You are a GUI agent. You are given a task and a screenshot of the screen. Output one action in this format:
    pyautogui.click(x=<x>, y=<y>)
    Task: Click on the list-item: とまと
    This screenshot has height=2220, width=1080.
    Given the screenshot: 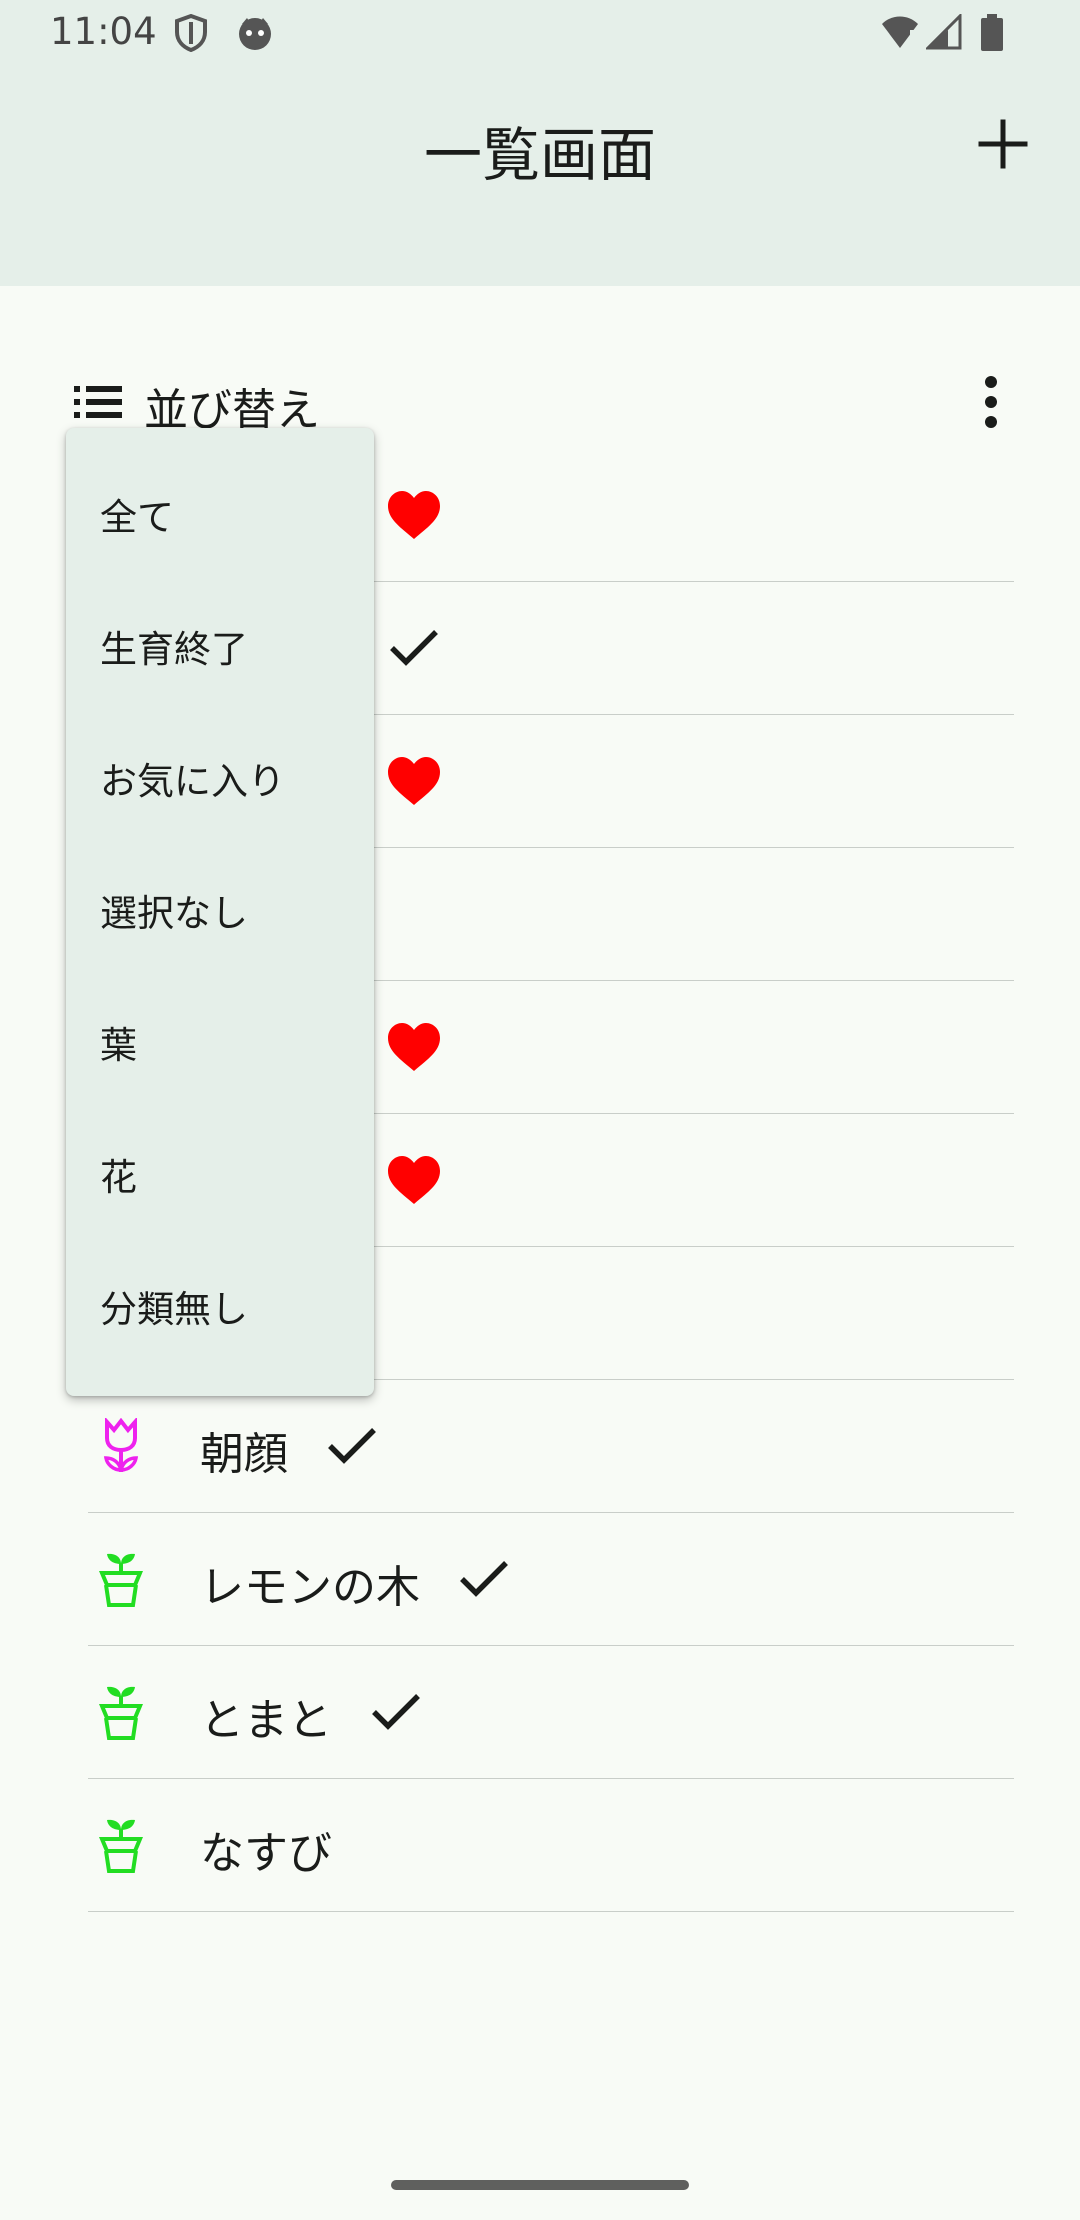 What is the action you would take?
    pyautogui.click(x=551, y=1712)
    